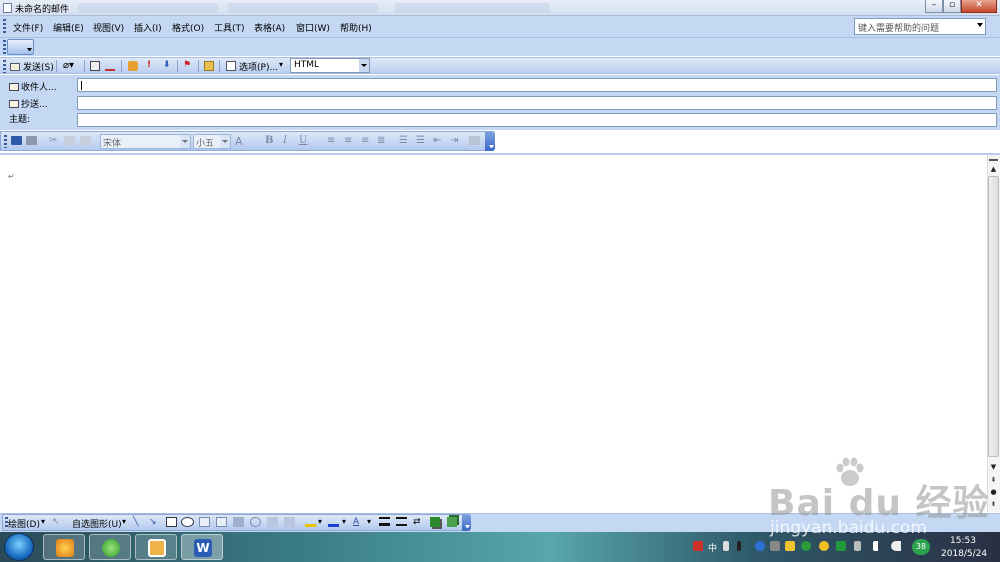 The height and width of the screenshot is (562, 1000). What do you see at coordinates (403, 140) in the screenshot?
I see `numbered-list-icon: ☰` at bounding box center [403, 140].